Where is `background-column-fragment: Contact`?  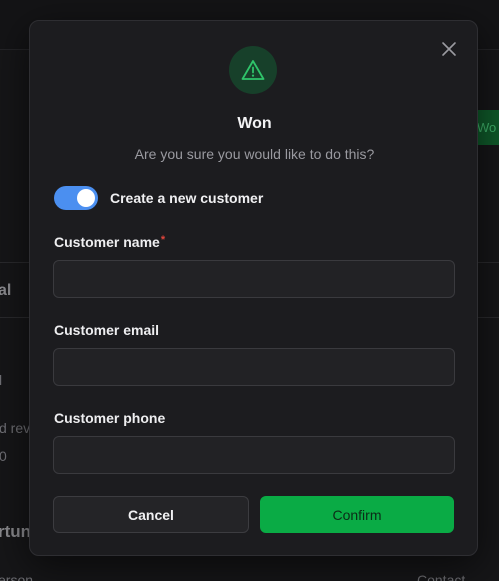 background-column-fragment: Contact is located at coordinates (441, 576).